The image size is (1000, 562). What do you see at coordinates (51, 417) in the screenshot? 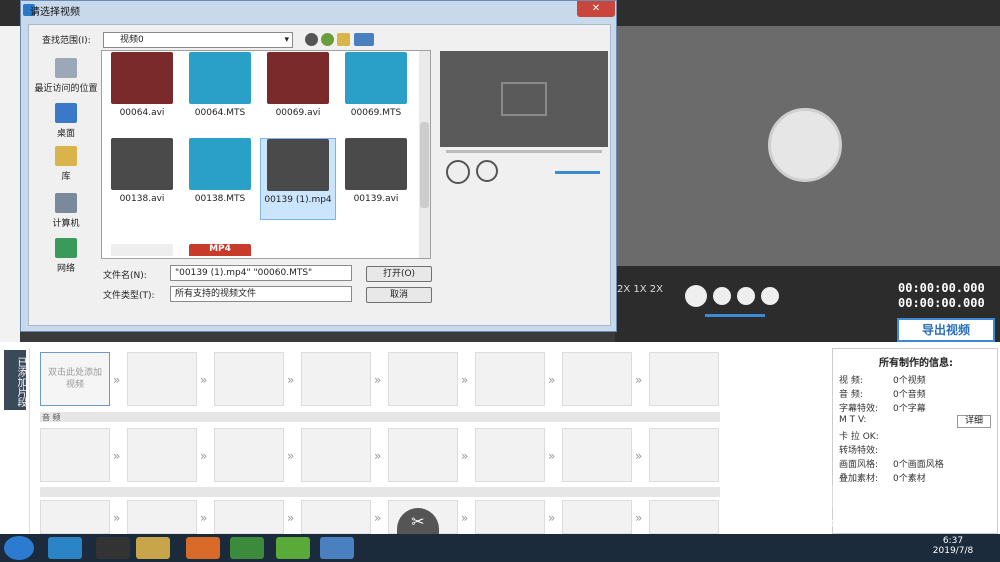
I see `audio-label: 音 频` at bounding box center [51, 417].